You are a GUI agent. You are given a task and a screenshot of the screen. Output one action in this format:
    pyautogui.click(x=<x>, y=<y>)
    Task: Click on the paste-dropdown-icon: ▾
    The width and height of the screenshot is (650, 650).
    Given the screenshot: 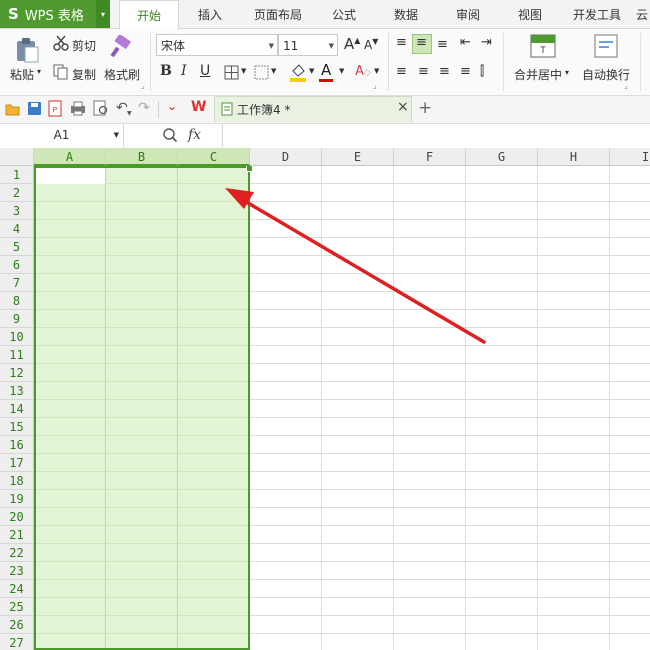 What is the action you would take?
    pyautogui.click(x=39, y=71)
    